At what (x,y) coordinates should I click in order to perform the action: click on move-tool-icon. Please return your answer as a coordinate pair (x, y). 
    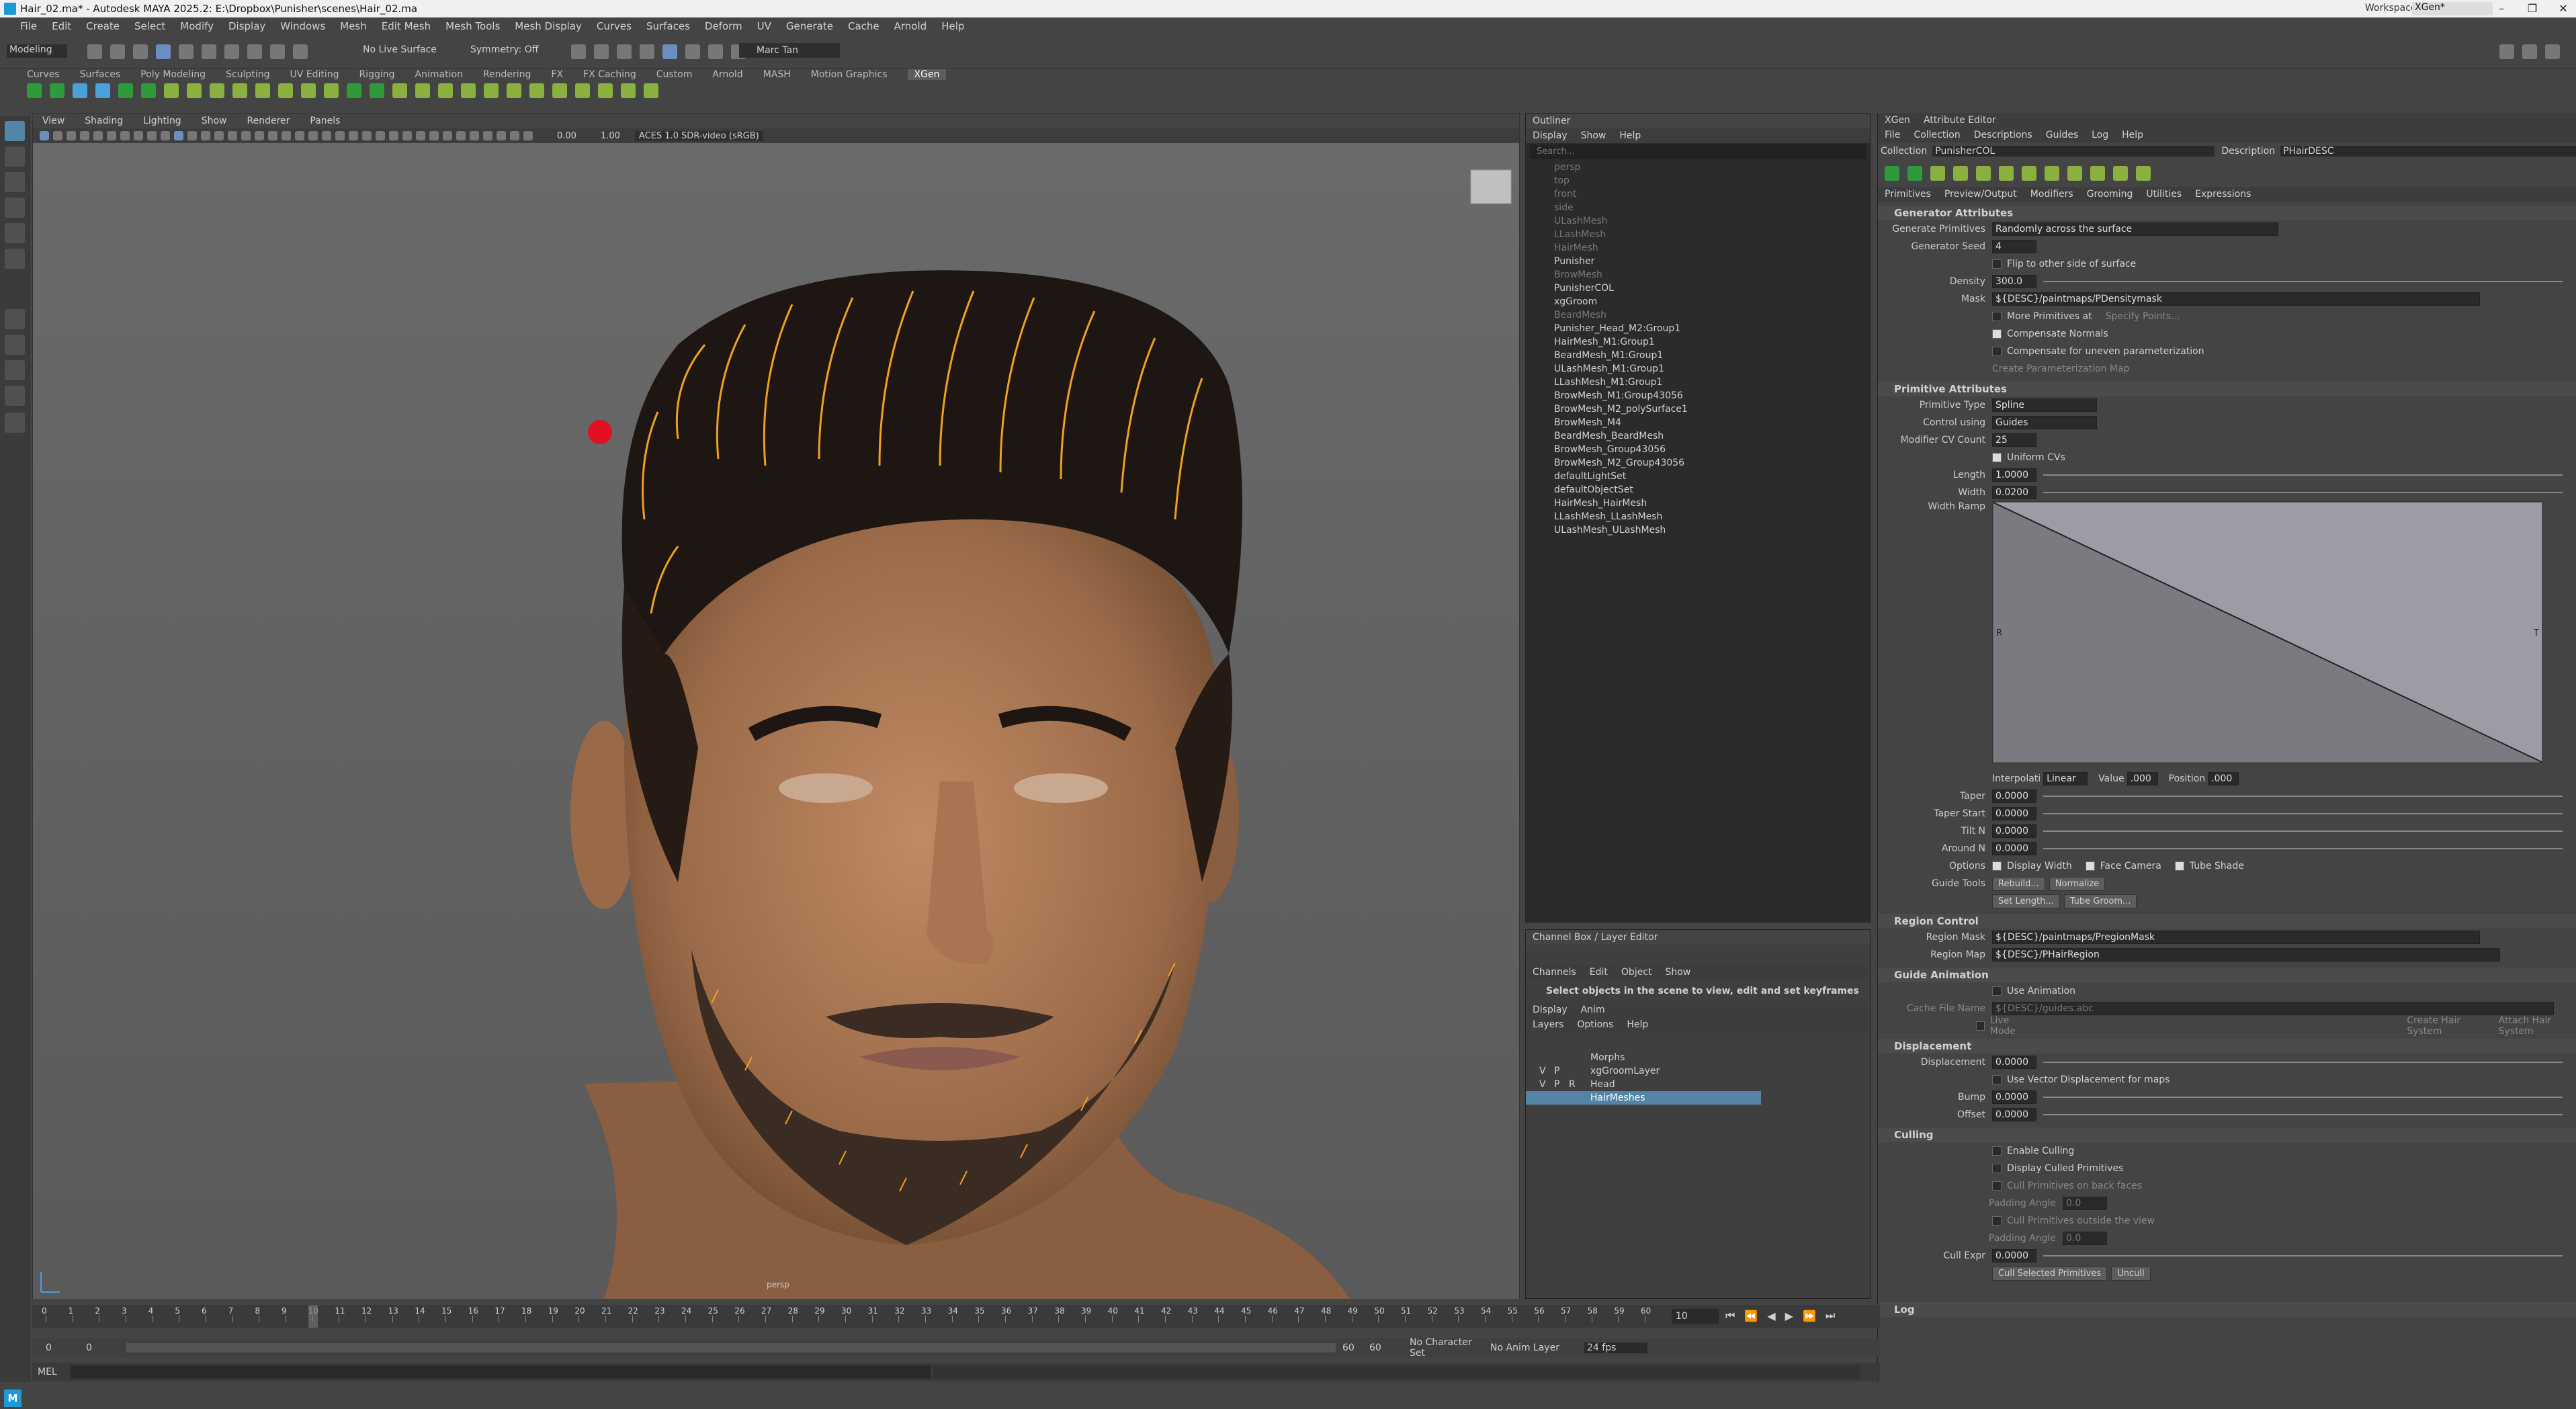
    Looking at the image, I should click on (15, 208).